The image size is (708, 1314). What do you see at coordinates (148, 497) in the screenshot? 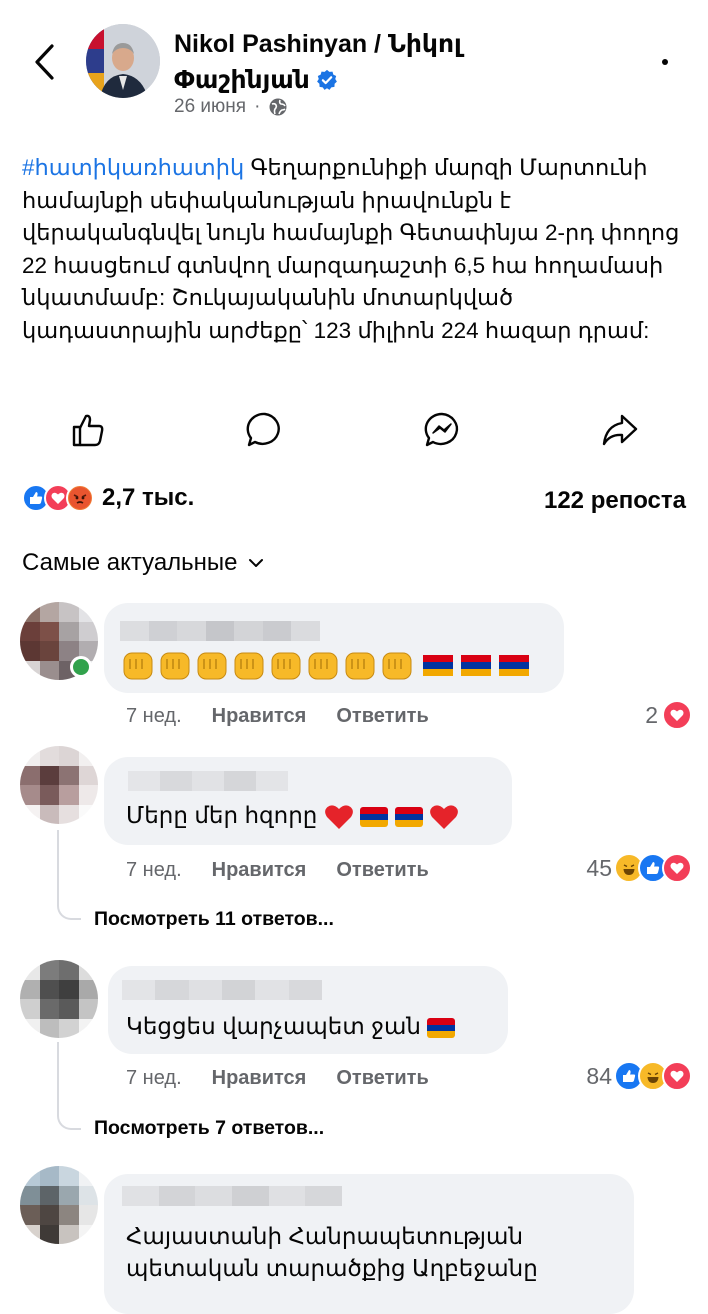
I see `reaction-count: 2,7 тыс.` at bounding box center [148, 497].